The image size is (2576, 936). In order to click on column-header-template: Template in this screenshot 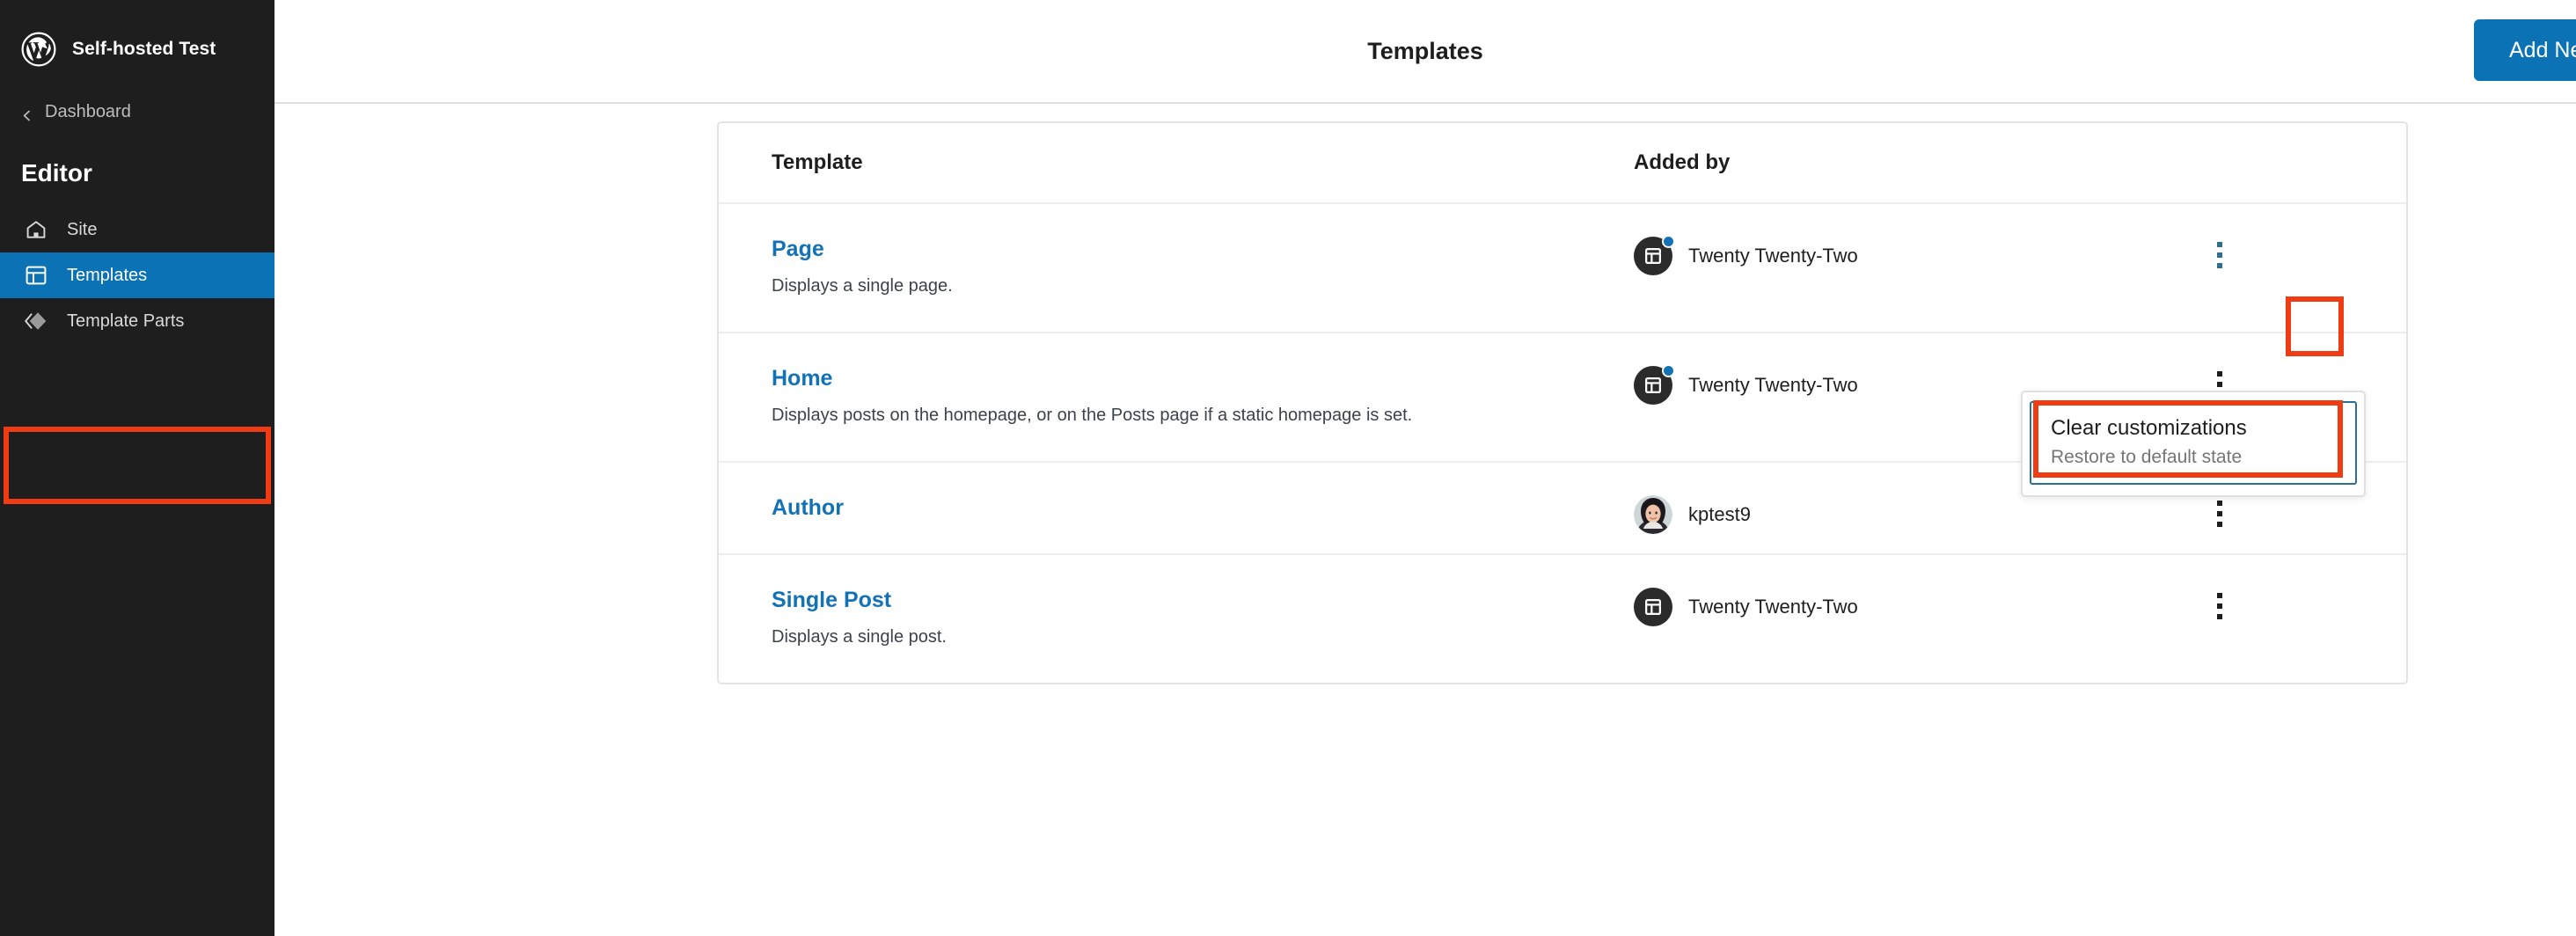, I will do `click(817, 162)`.